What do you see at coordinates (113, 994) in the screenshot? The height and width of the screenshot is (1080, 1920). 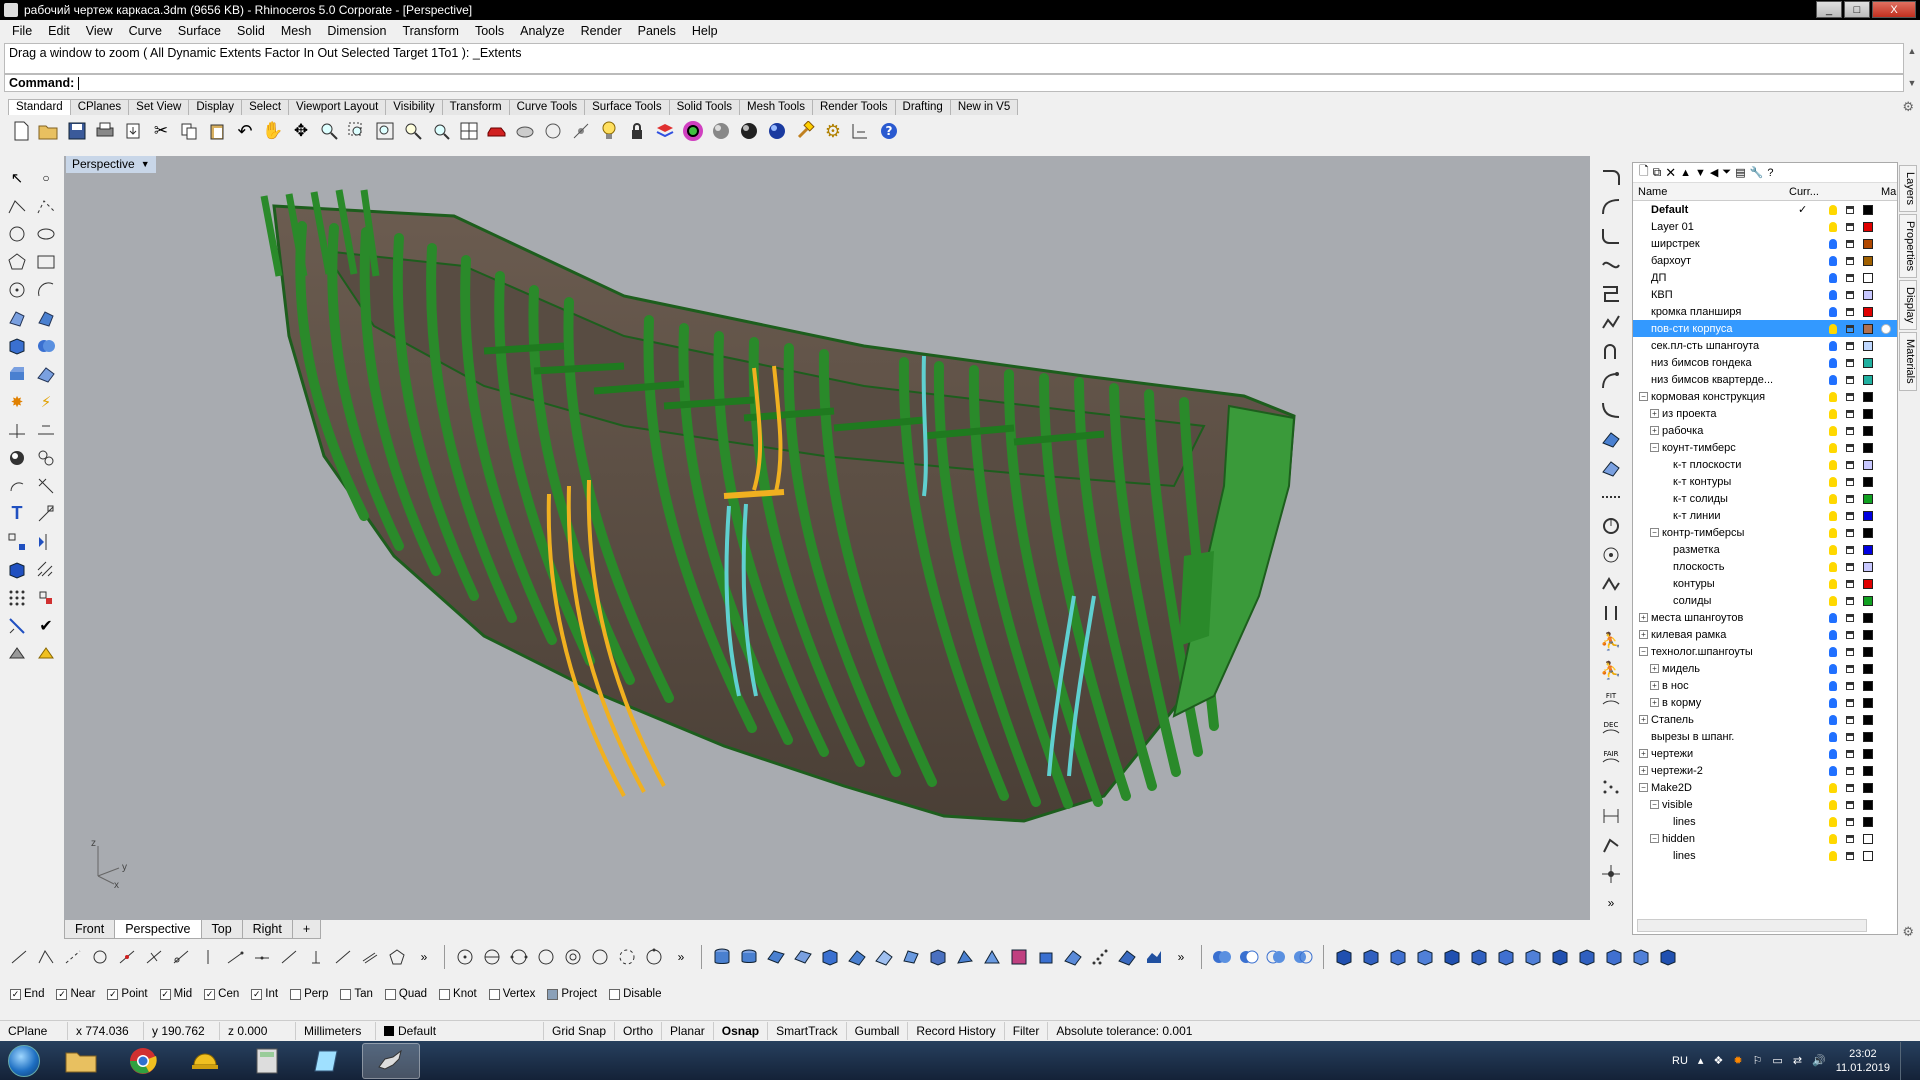 I see `osnap-checkbox: ✓` at bounding box center [113, 994].